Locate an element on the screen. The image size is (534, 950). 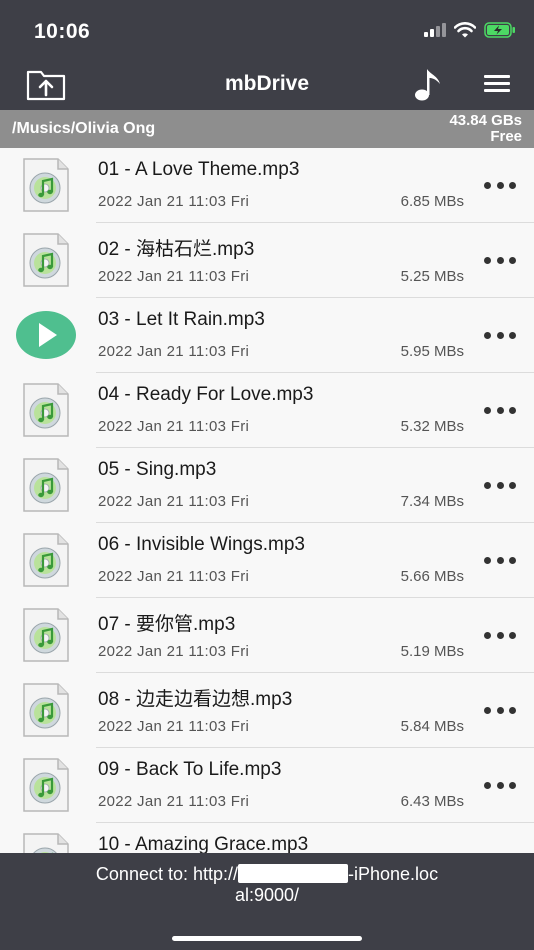
current-path: /Musics/Olivia Ong is located at coordinates (84, 128).